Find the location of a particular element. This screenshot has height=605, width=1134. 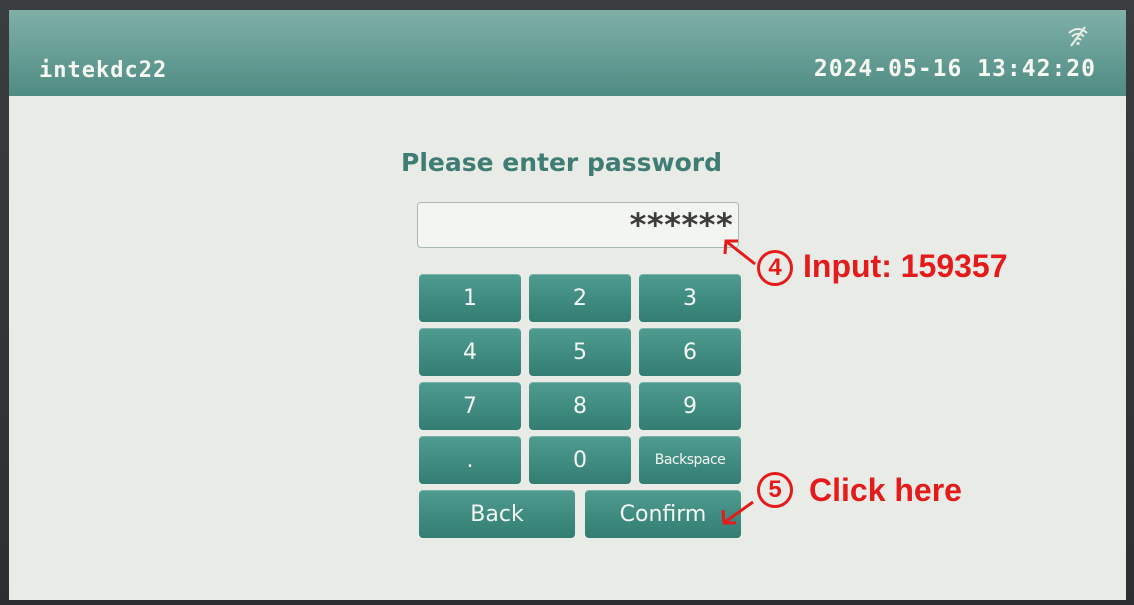

wifi-off-icon is located at coordinates (1078, 36).